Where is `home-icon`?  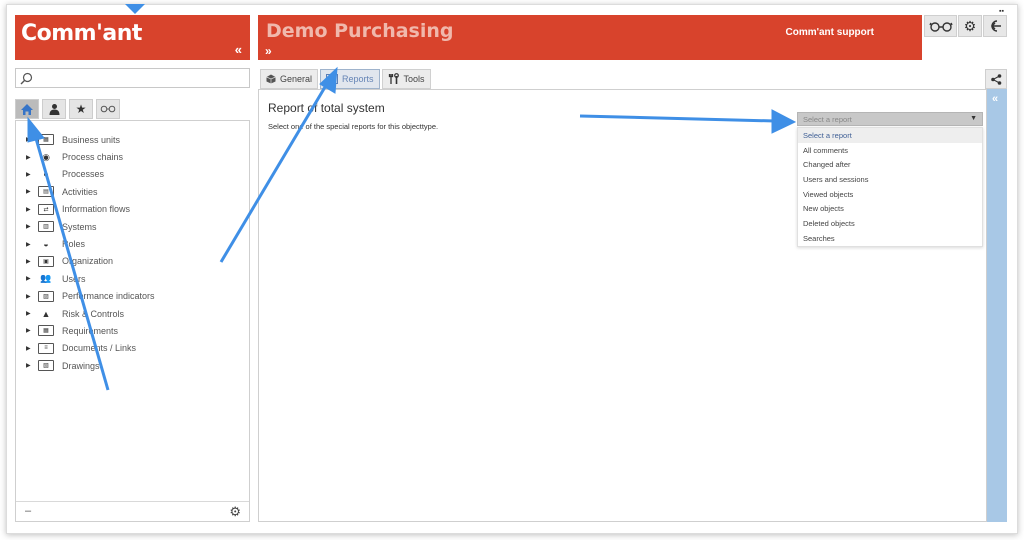 home-icon is located at coordinates (27, 109).